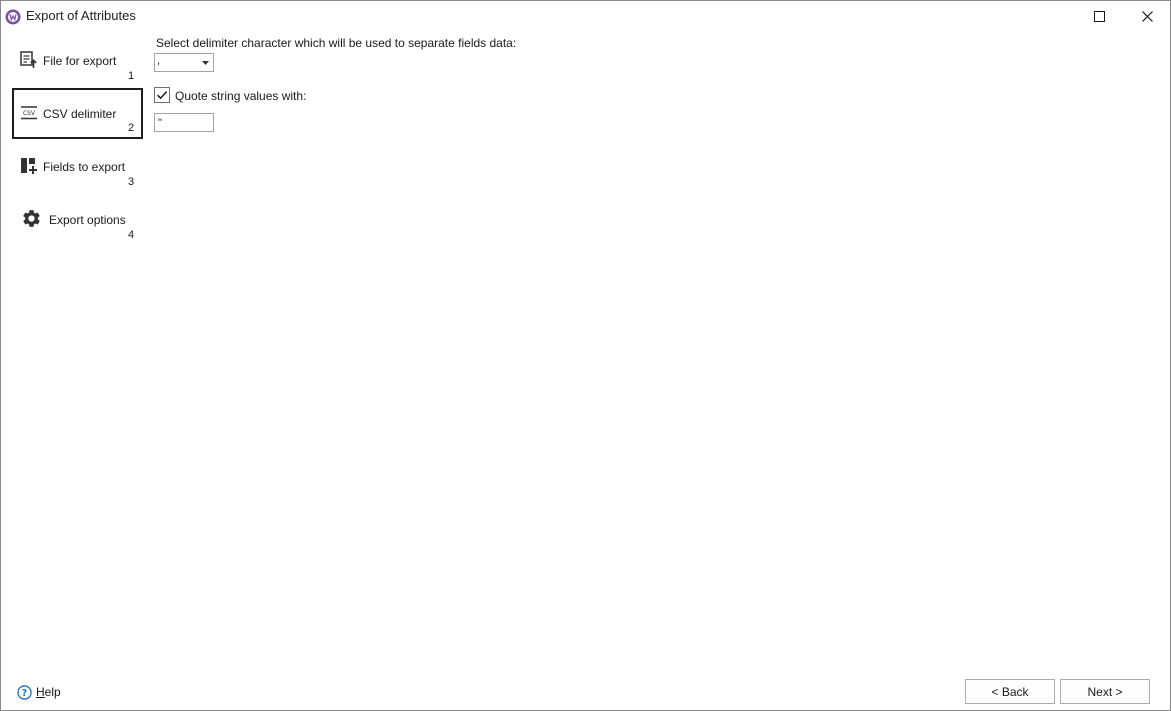 The height and width of the screenshot is (711, 1171). I want to click on maximize-icon, so click(1099, 16).